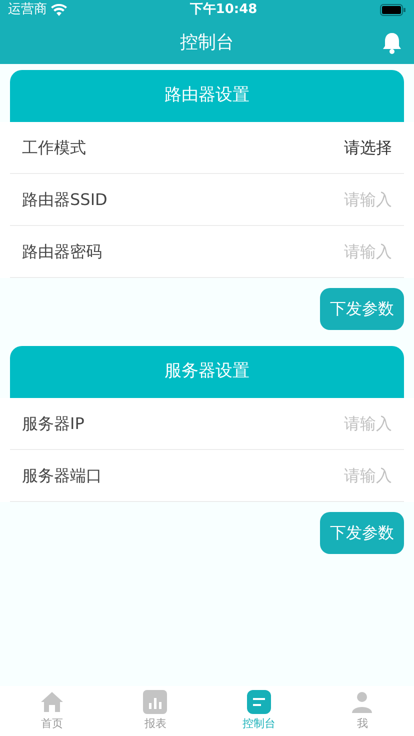 The height and width of the screenshot is (736, 414). What do you see at coordinates (258, 702) in the screenshot?
I see `console-icon` at bounding box center [258, 702].